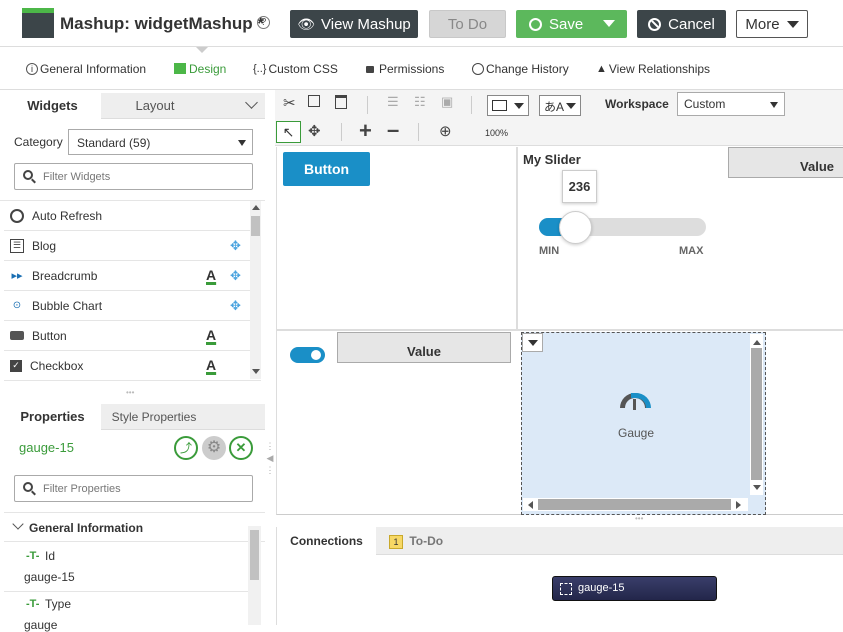 This screenshot has width=843, height=632. Describe the element at coordinates (772, 24) in the screenshot. I see `more-button: More` at that location.